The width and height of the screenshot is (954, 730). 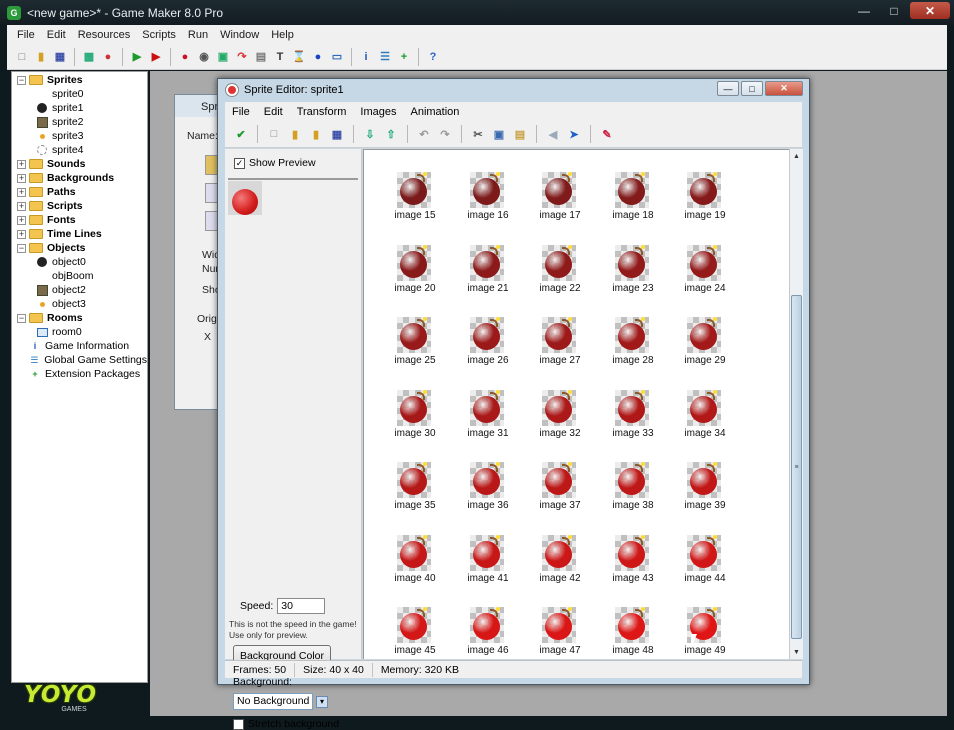 What do you see at coordinates (137, 57) in the screenshot?
I see `run-icon: ▶` at bounding box center [137, 57].